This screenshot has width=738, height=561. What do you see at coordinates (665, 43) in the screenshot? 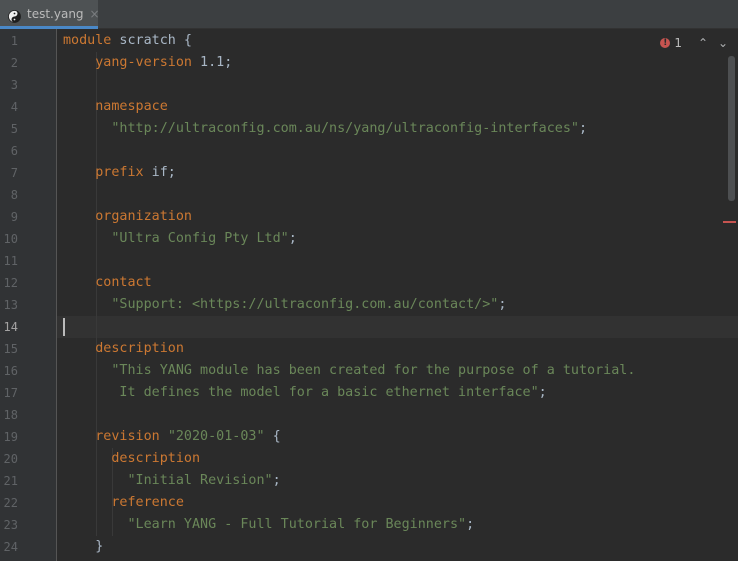
I see `error-icon: !` at bounding box center [665, 43].